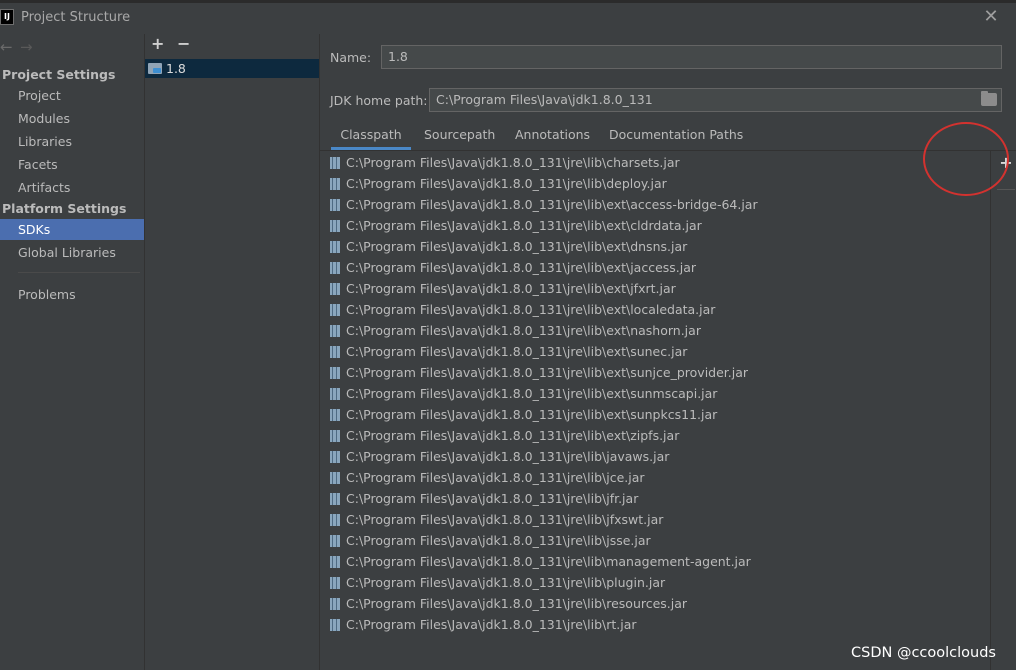 This screenshot has height=670, width=1016. What do you see at coordinates (158, 43) in the screenshot?
I see `add-sdk-button: +` at bounding box center [158, 43].